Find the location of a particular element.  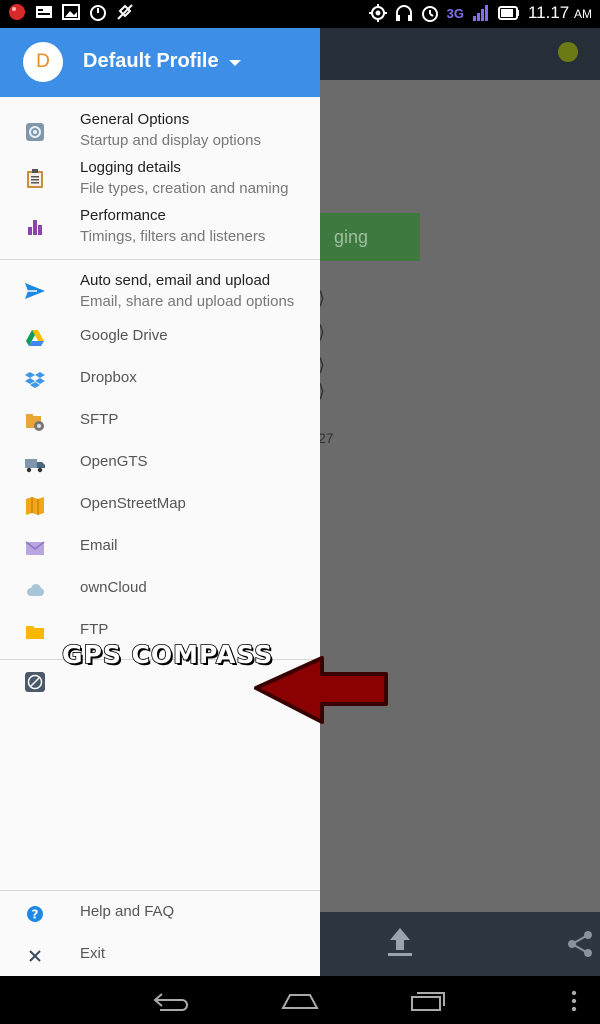

menu-item-help: ? Help and FAQ is located at coordinates (160, 919).